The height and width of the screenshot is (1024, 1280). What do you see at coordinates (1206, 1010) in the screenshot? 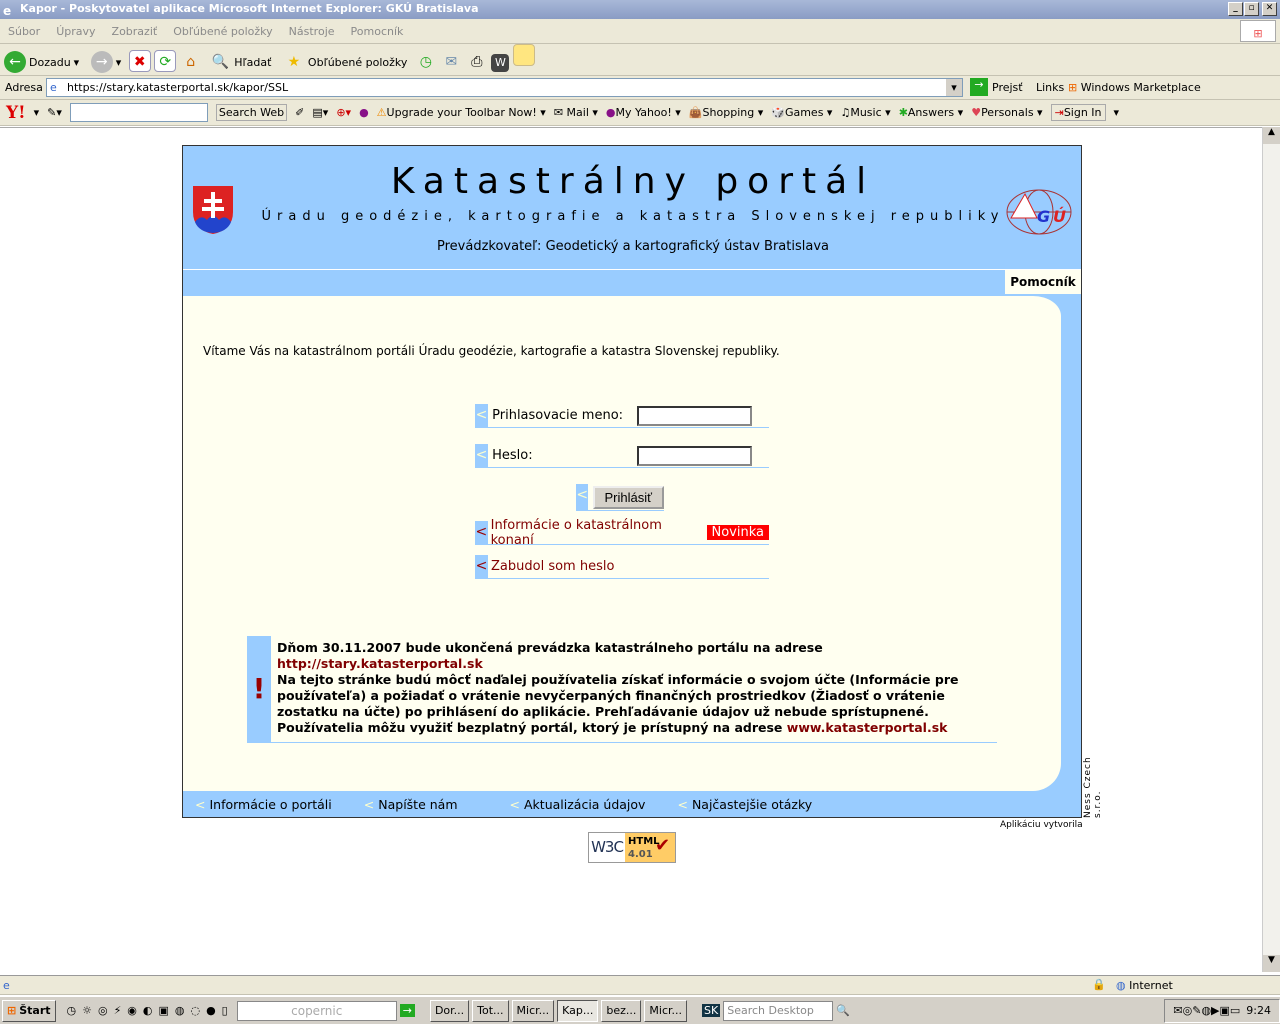
I see `tray-icons: ✉◎✎◍▶▣▭` at bounding box center [1206, 1010].